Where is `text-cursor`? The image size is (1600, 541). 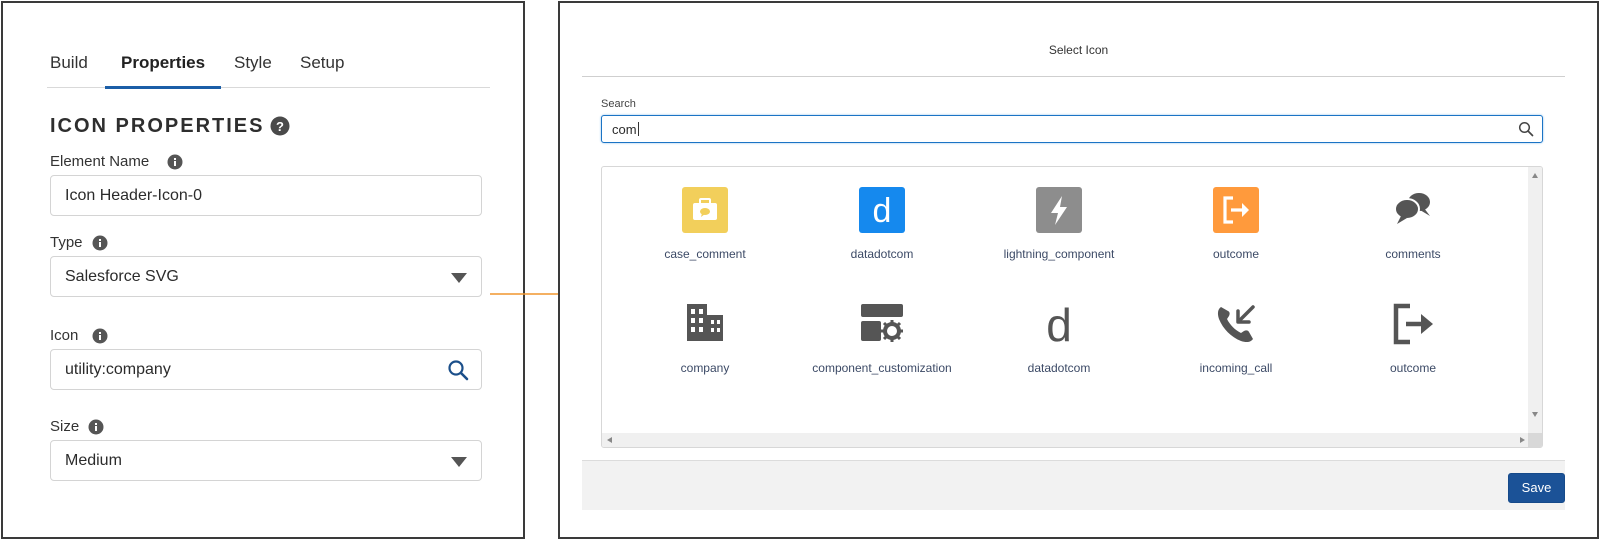
text-cursor is located at coordinates (638, 129).